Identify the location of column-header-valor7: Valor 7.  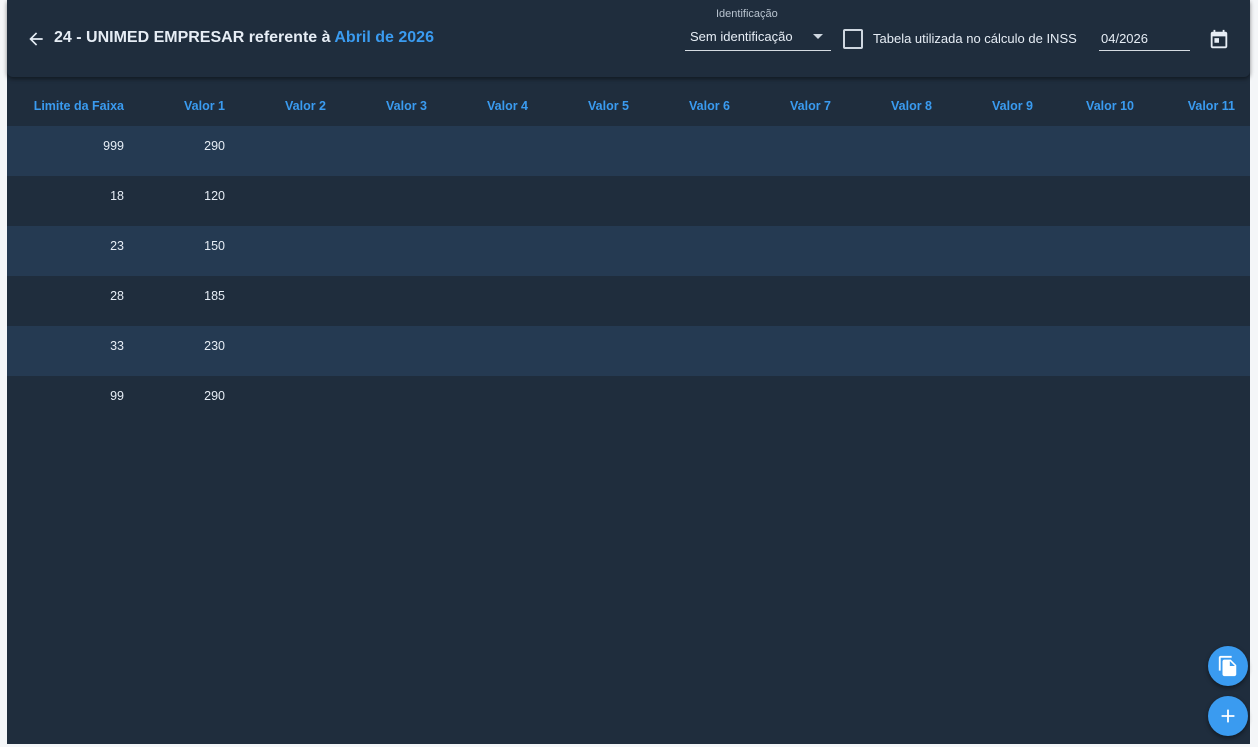
(810, 106).